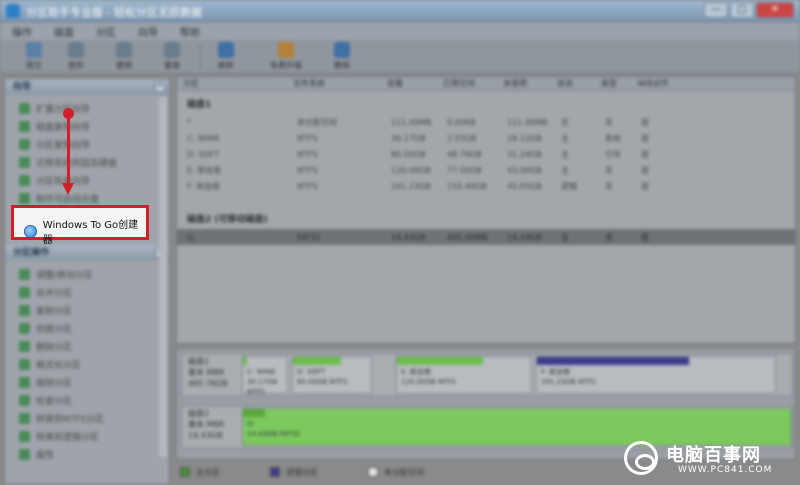  Describe the element at coordinates (464, 154) in the screenshot. I see `table-cell: 48.76GB` at that location.